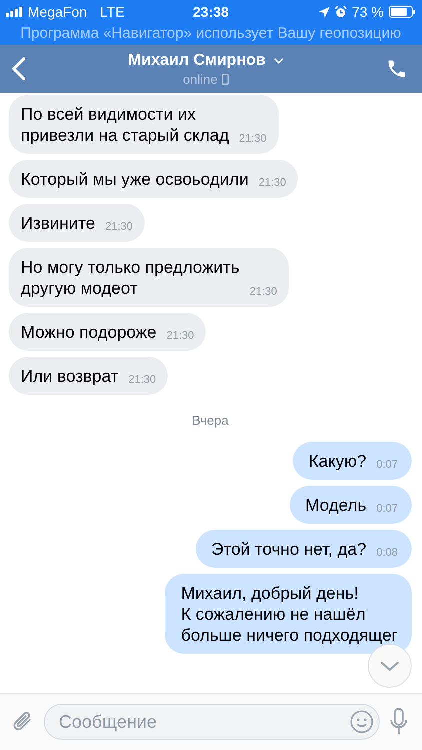 The width and height of the screenshot is (422, 750). I want to click on carrier-name: MegaFon, so click(58, 12).